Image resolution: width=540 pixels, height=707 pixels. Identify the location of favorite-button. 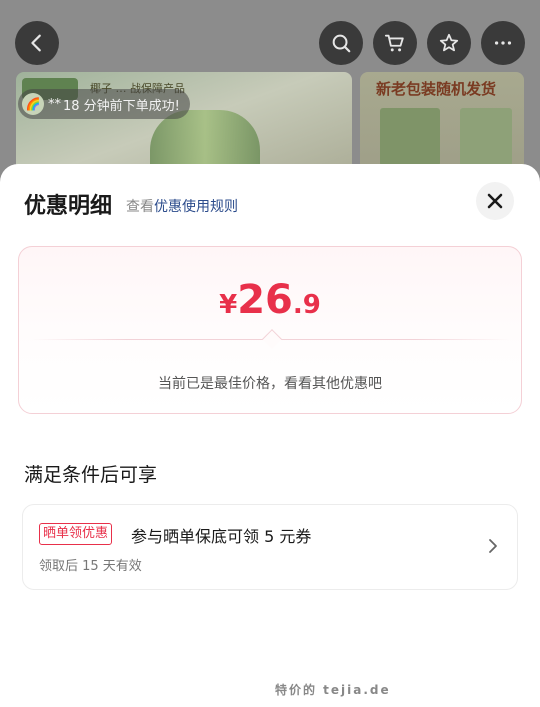
(449, 43).